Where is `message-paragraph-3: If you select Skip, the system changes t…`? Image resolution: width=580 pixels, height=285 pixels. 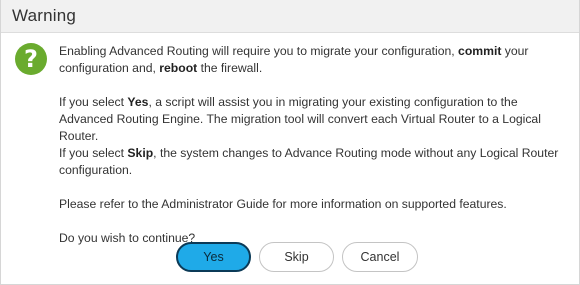 message-paragraph-3: If you select Skip, the system changes t… is located at coordinates (311, 162).